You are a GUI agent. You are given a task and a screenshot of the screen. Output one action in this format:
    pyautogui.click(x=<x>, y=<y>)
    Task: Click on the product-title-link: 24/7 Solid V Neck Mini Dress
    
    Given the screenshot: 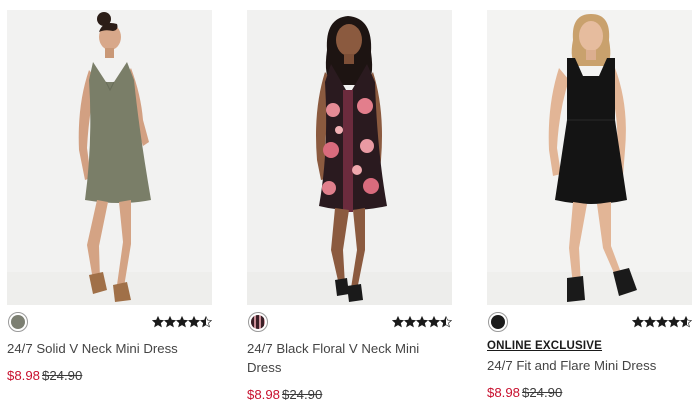 What is the action you would take?
    pyautogui.click(x=109, y=348)
    